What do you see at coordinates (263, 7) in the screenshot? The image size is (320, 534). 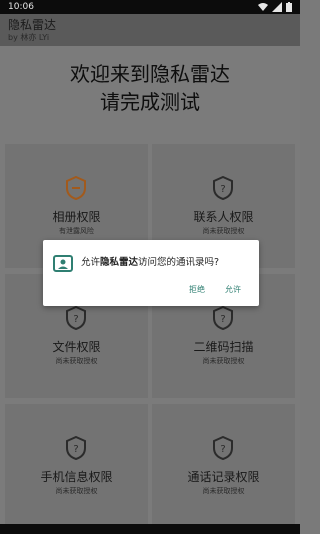 I see `wifi-icon` at bounding box center [263, 7].